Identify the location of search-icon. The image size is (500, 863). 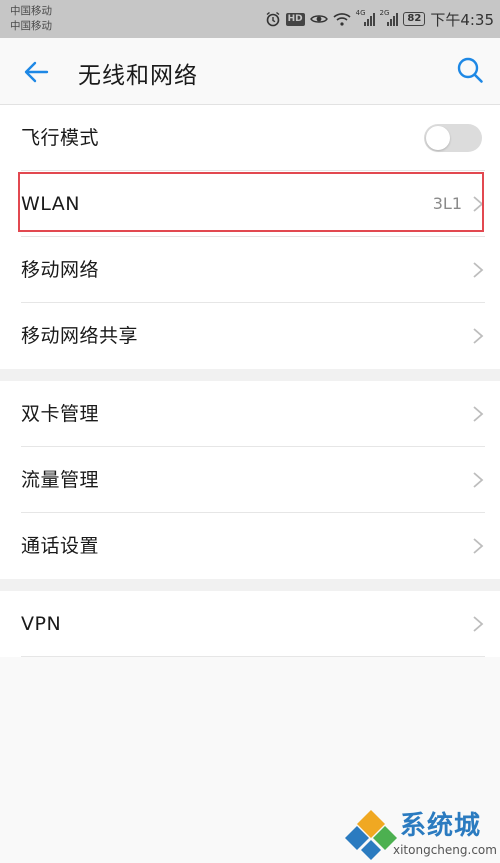
(470, 70).